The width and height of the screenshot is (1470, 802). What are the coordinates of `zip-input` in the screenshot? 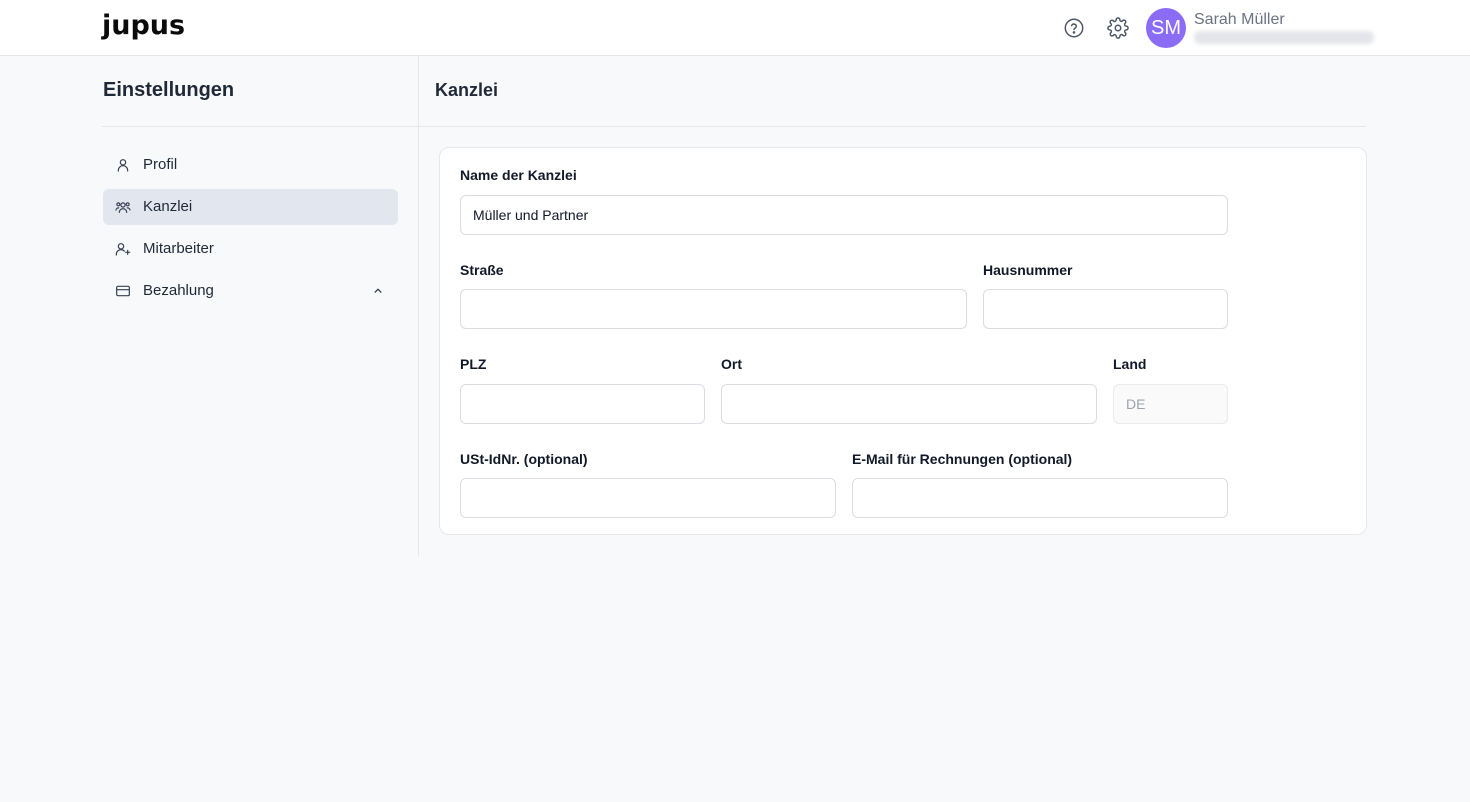 It's located at (582, 404).